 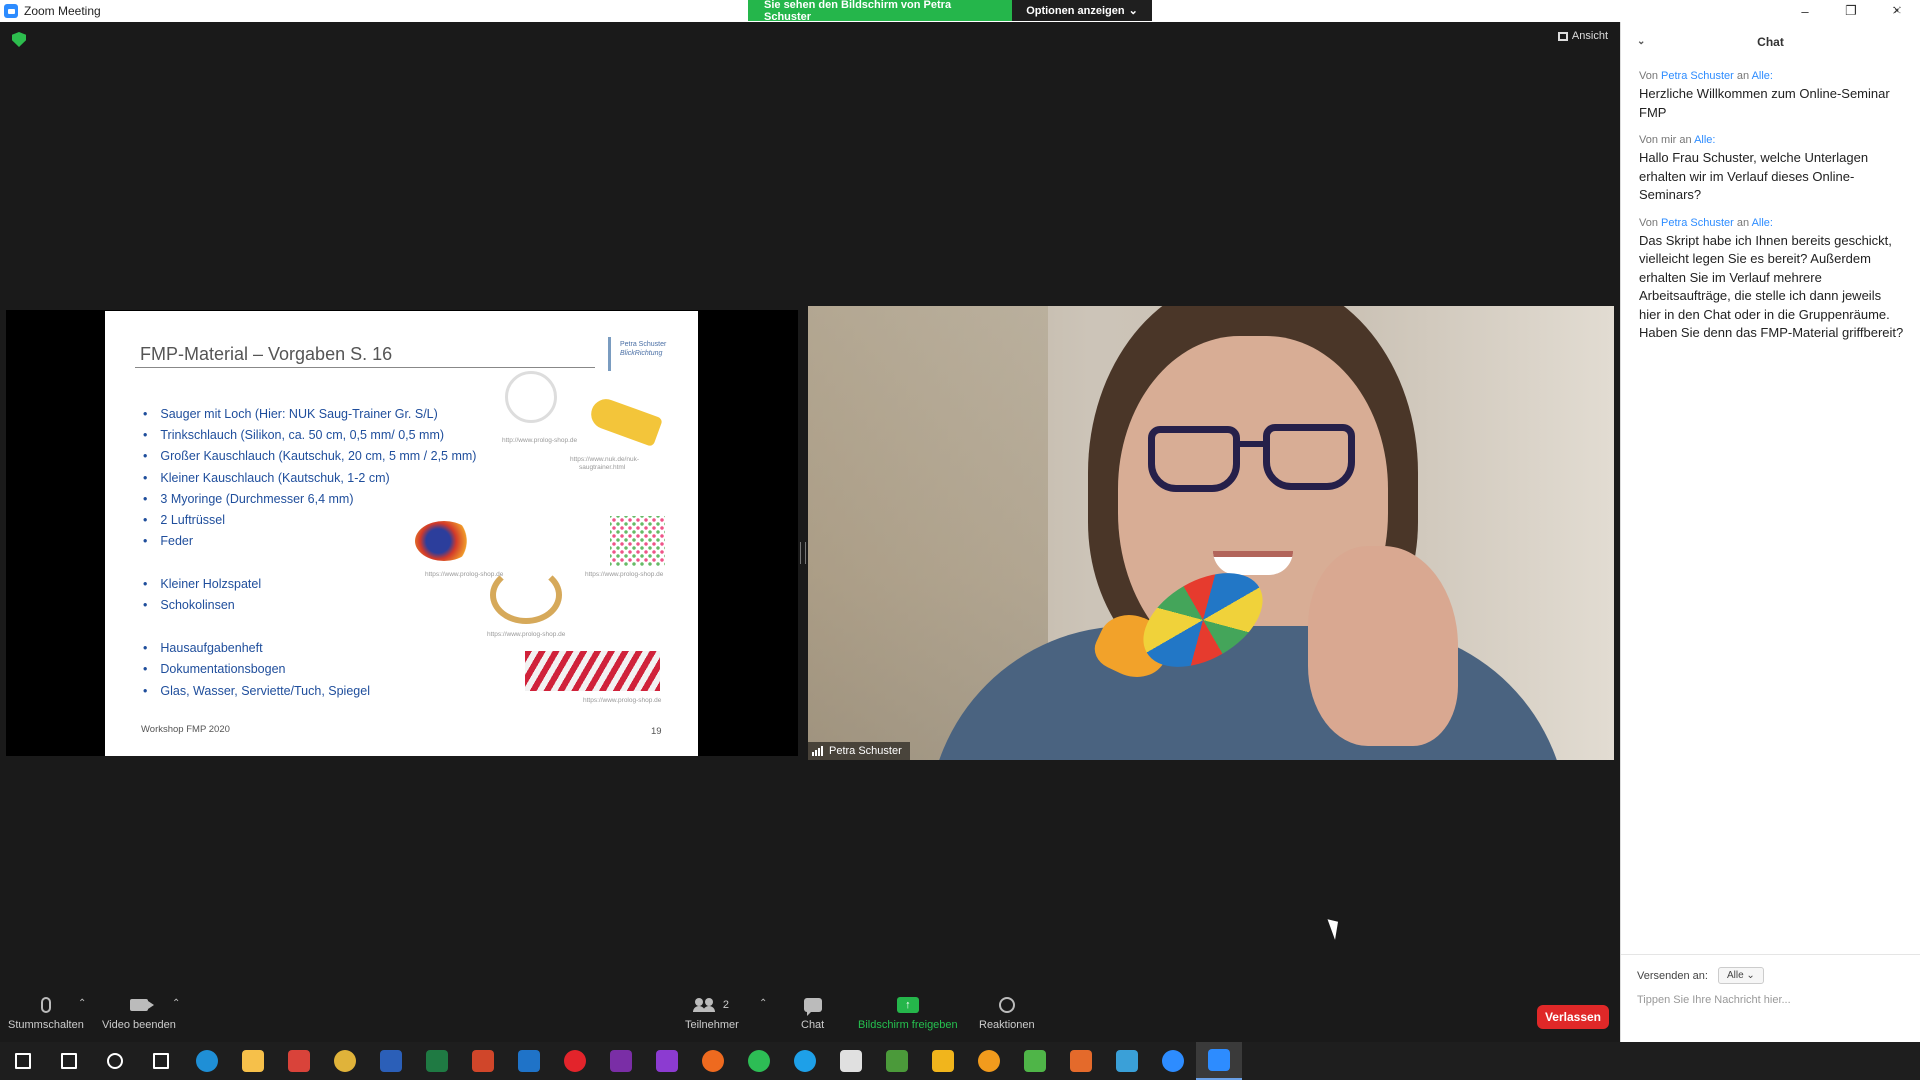 I want to click on app-orange-taskbar-button, so click(x=989, y=1061).